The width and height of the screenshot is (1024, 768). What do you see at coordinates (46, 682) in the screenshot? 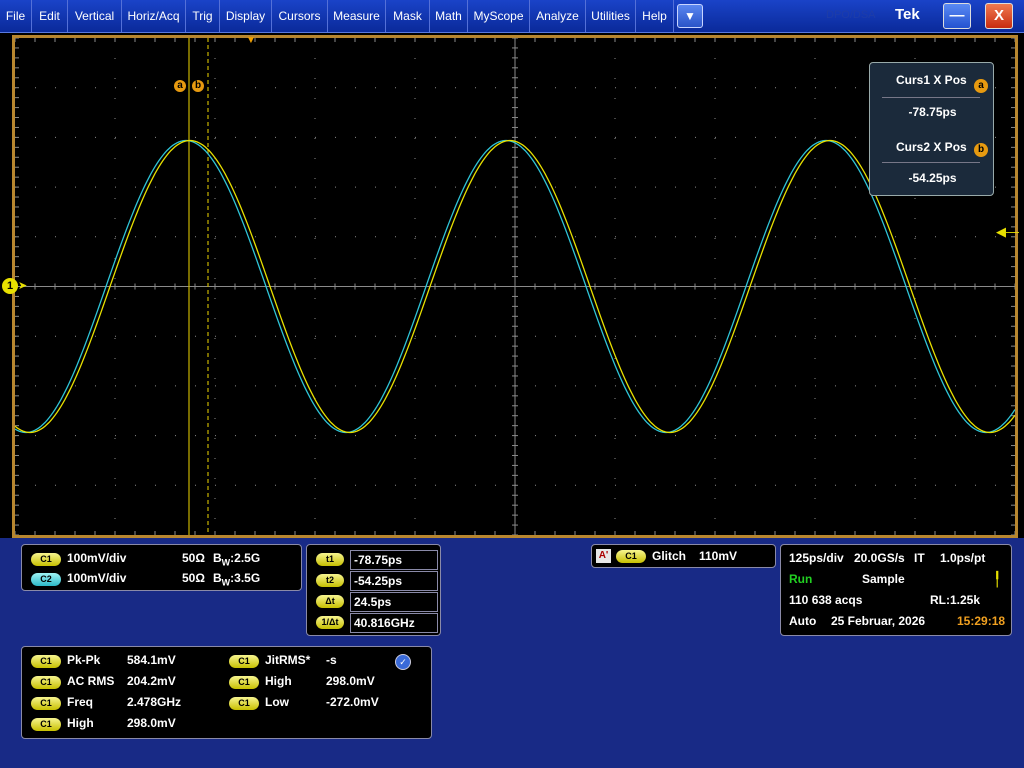
I see `meas-acrms-badge: C1` at bounding box center [46, 682].